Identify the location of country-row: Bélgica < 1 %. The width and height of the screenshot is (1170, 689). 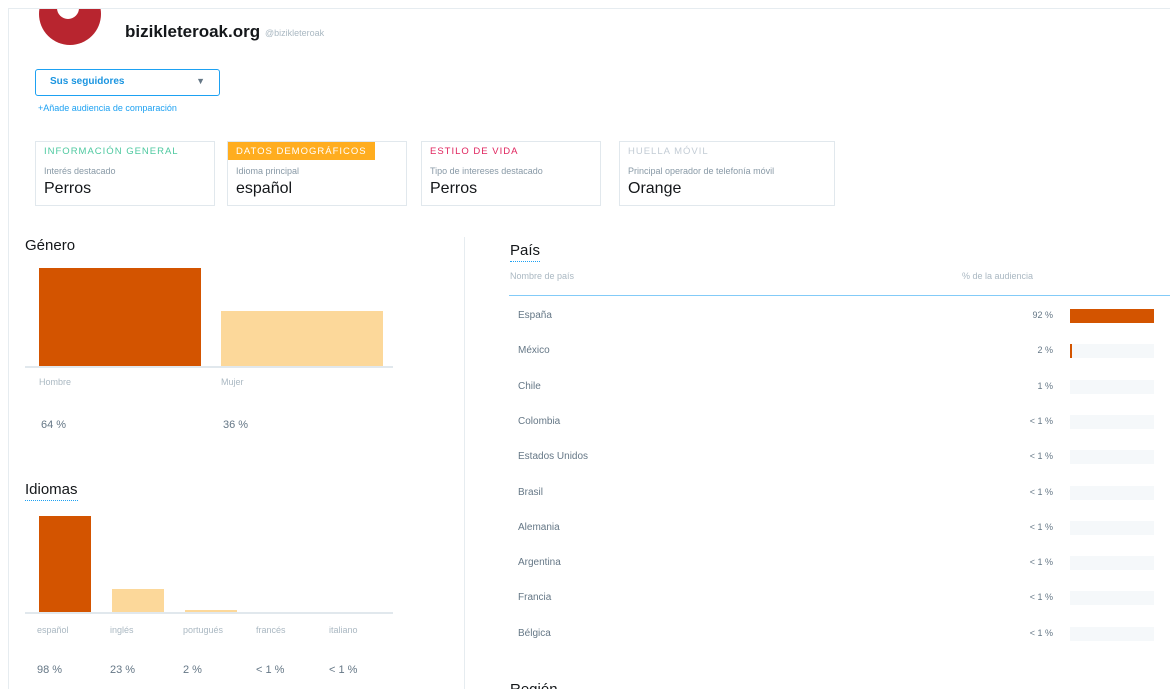
(839, 632).